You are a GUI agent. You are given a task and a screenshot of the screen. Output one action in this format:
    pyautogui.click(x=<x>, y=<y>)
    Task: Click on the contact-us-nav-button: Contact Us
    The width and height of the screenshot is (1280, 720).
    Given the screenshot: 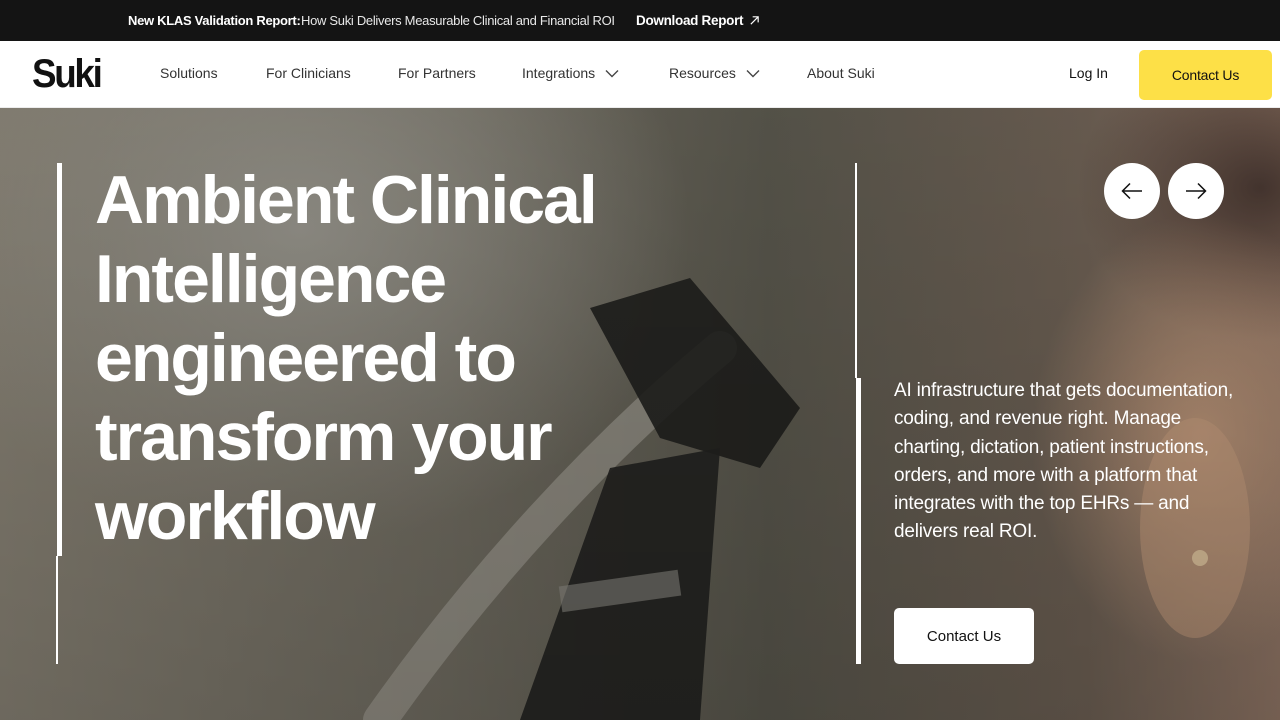 What is the action you would take?
    pyautogui.click(x=1205, y=75)
    